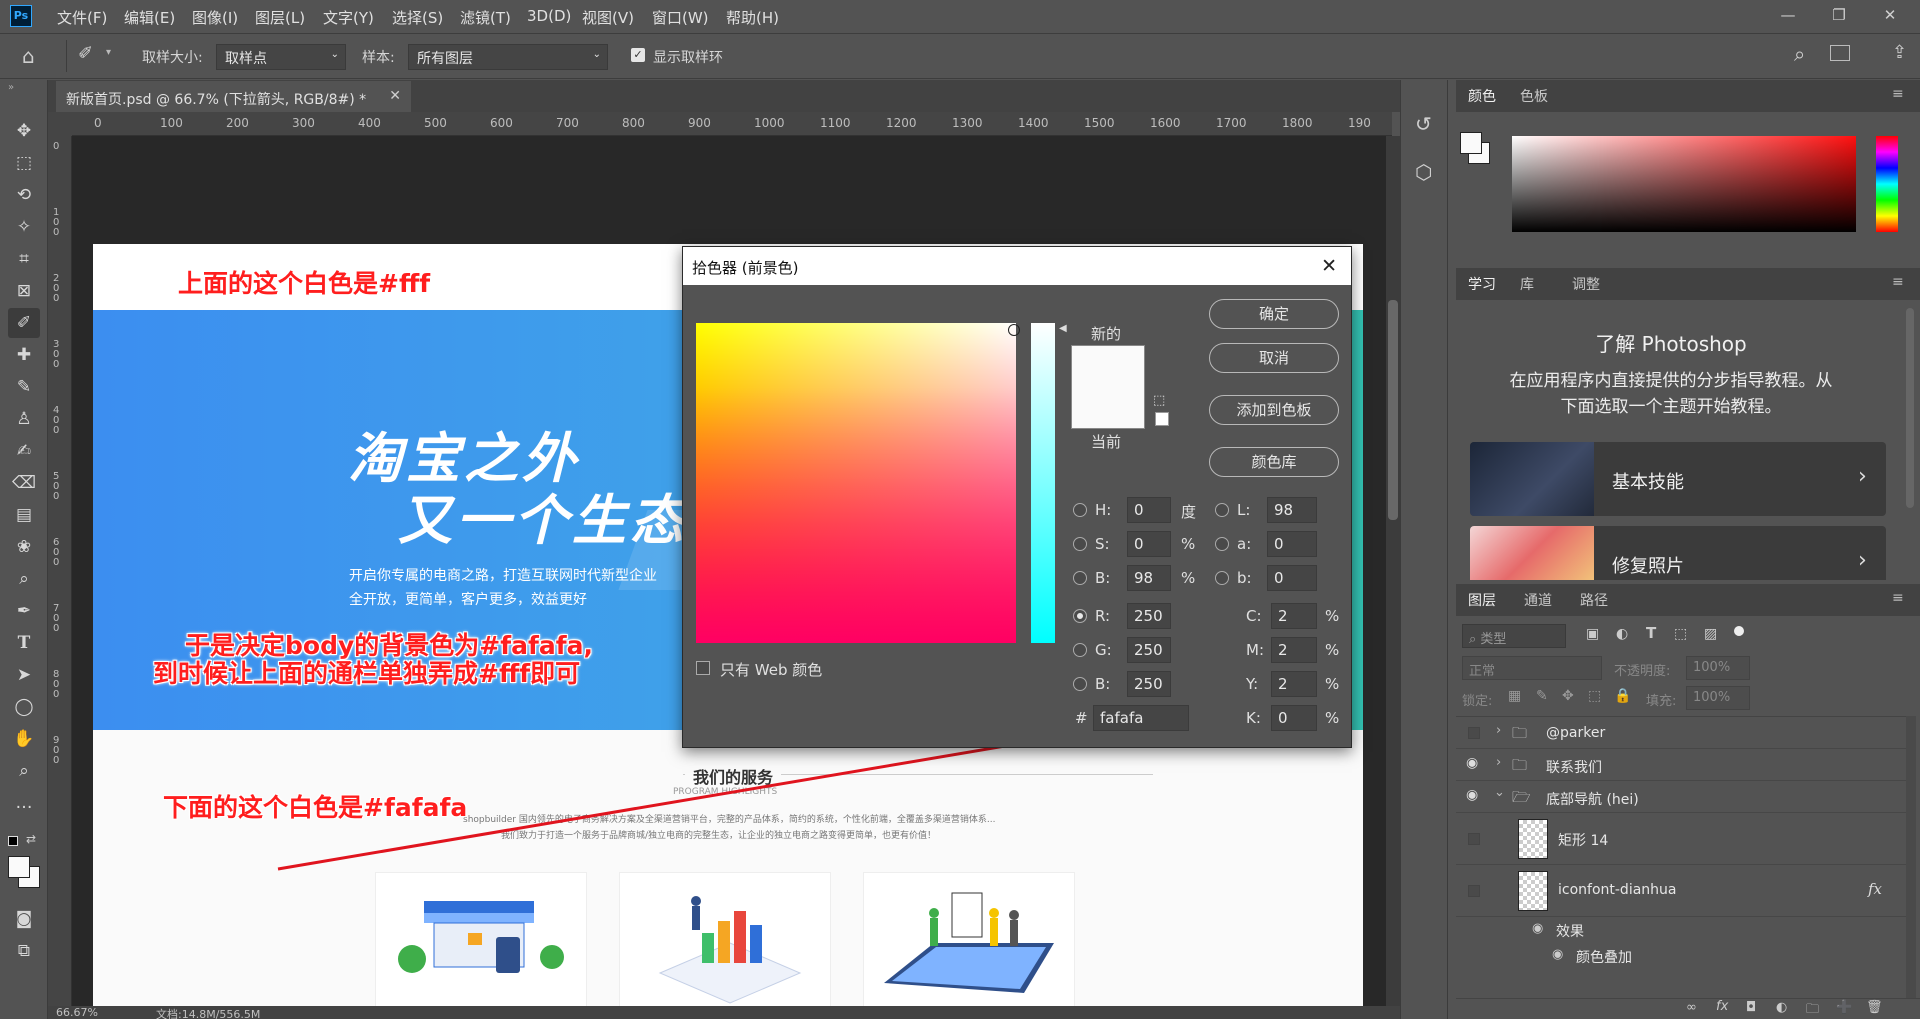 The image size is (1920, 1019). What do you see at coordinates (1080, 510) in the screenshot?
I see `h-radio` at bounding box center [1080, 510].